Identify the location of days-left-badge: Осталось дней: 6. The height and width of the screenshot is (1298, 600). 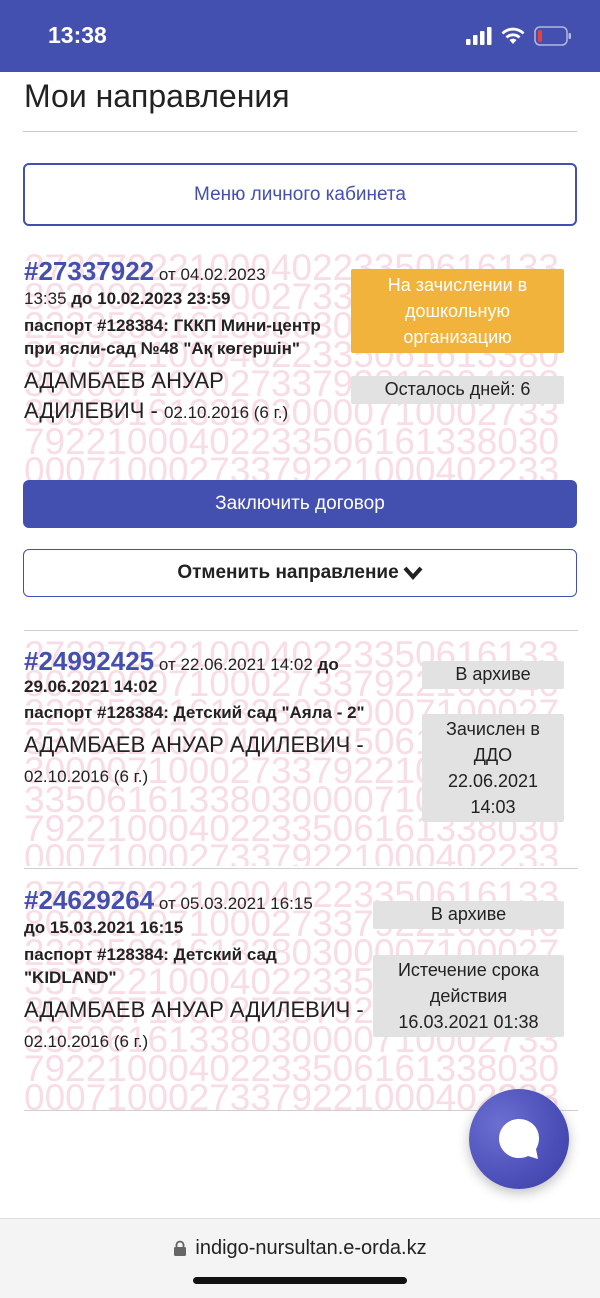
(457, 390).